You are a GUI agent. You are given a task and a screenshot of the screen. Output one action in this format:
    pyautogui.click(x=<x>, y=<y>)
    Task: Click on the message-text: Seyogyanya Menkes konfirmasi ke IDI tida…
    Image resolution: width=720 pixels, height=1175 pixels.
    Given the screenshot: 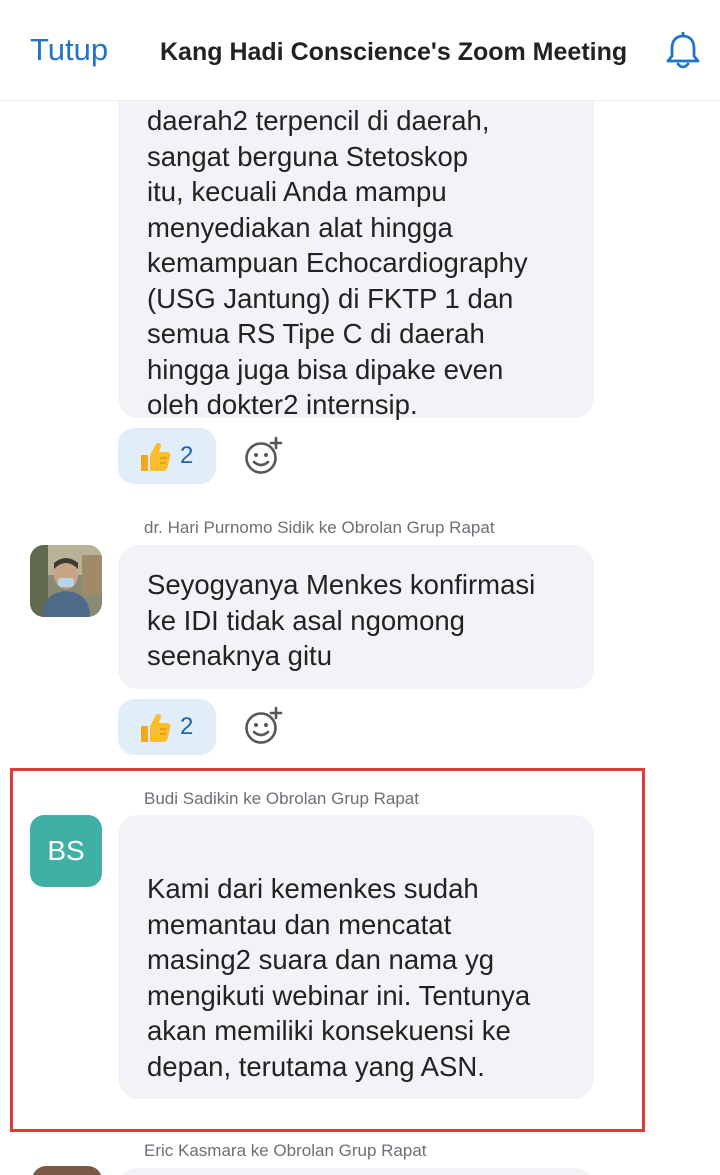 What is the action you would take?
    pyautogui.click(x=341, y=620)
    